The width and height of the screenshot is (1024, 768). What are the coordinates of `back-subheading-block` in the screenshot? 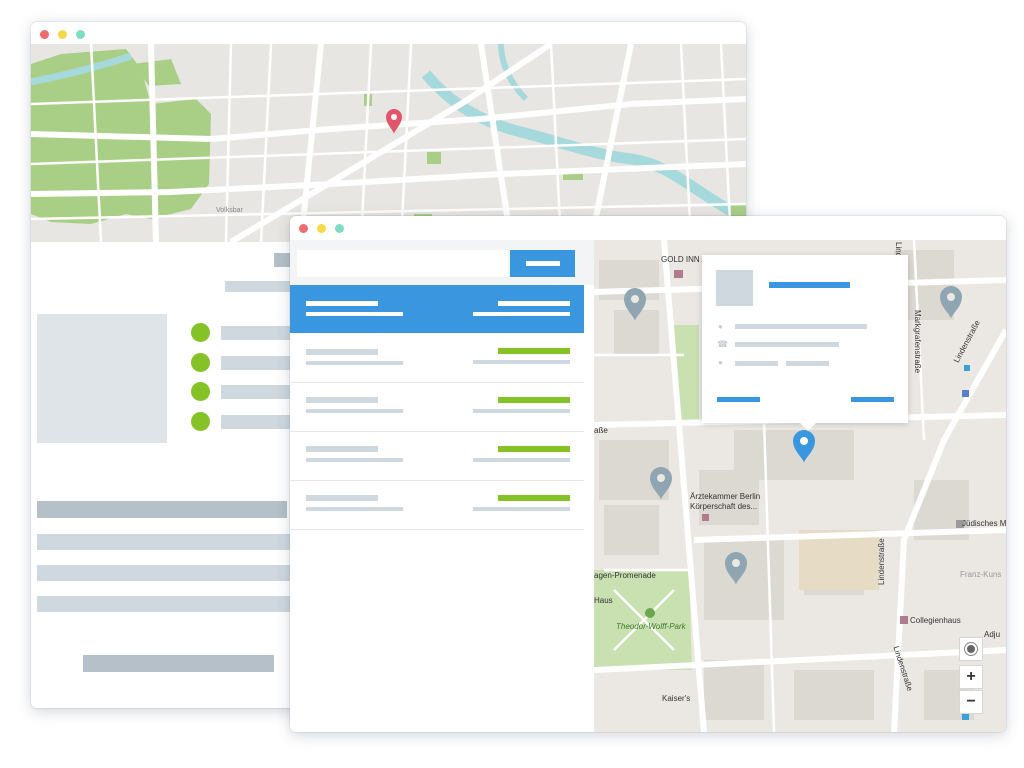 It's located at (257, 286).